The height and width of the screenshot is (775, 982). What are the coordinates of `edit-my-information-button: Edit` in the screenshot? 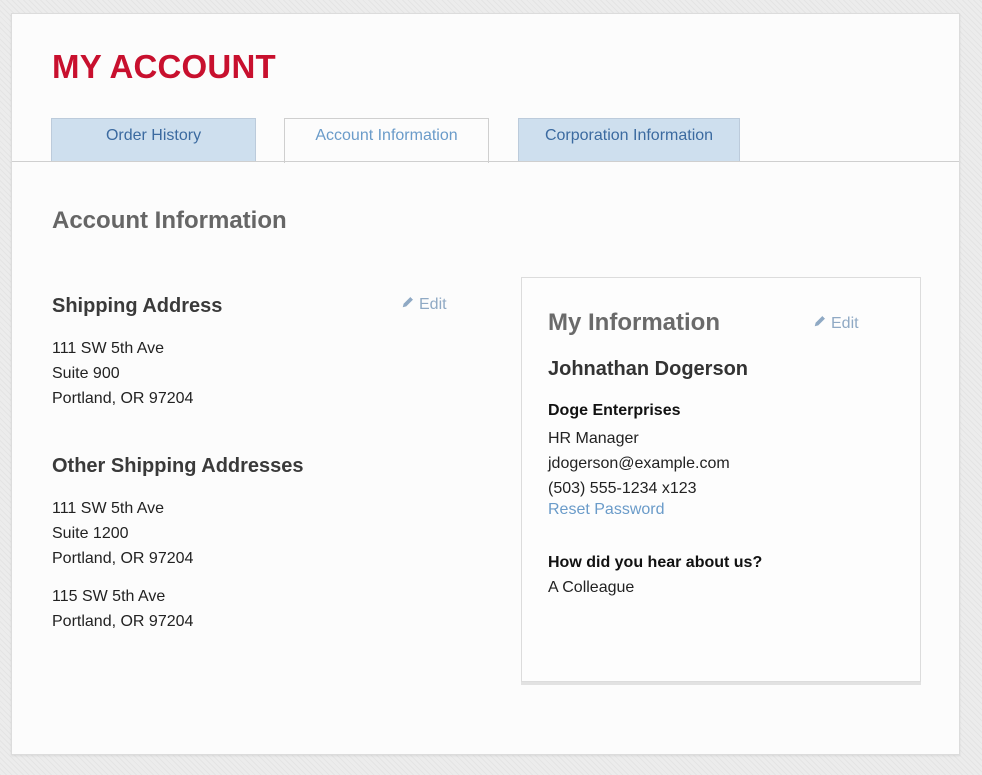 It's located at (836, 323).